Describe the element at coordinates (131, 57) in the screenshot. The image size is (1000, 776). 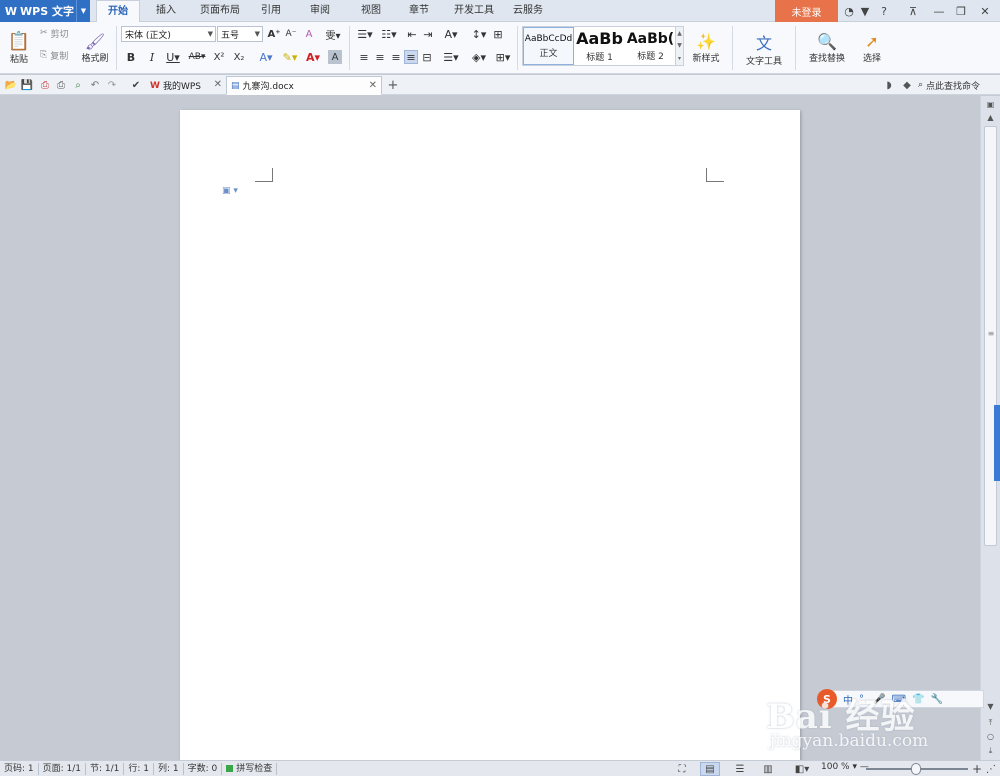
I see `bold-icon: B` at that location.